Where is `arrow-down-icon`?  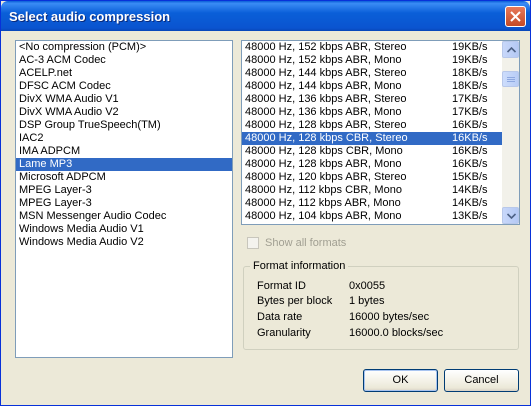
arrow-down-icon is located at coordinates (511, 216).